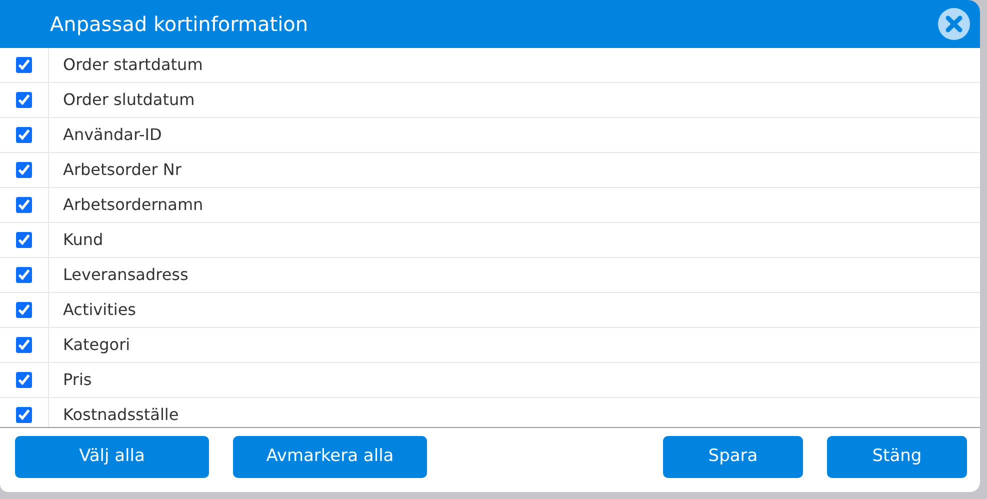 The image size is (987, 499). I want to click on close-icon, so click(954, 24).